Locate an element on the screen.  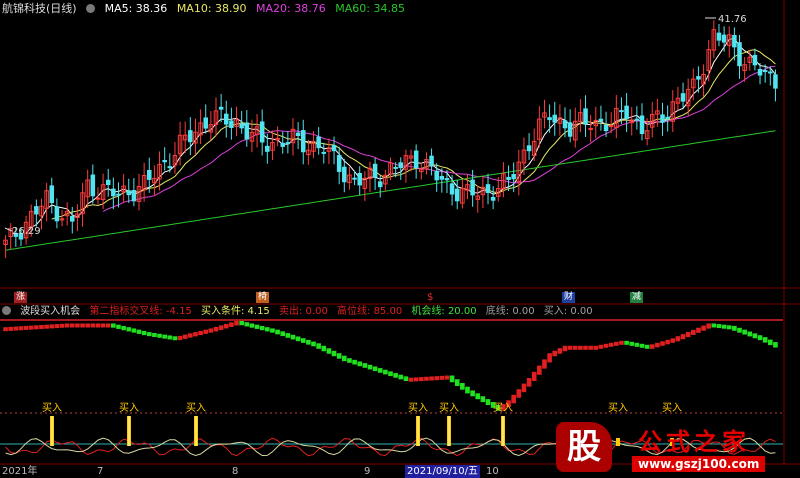
xaxis-month-9: 9 is located at coordinates (367, 471).